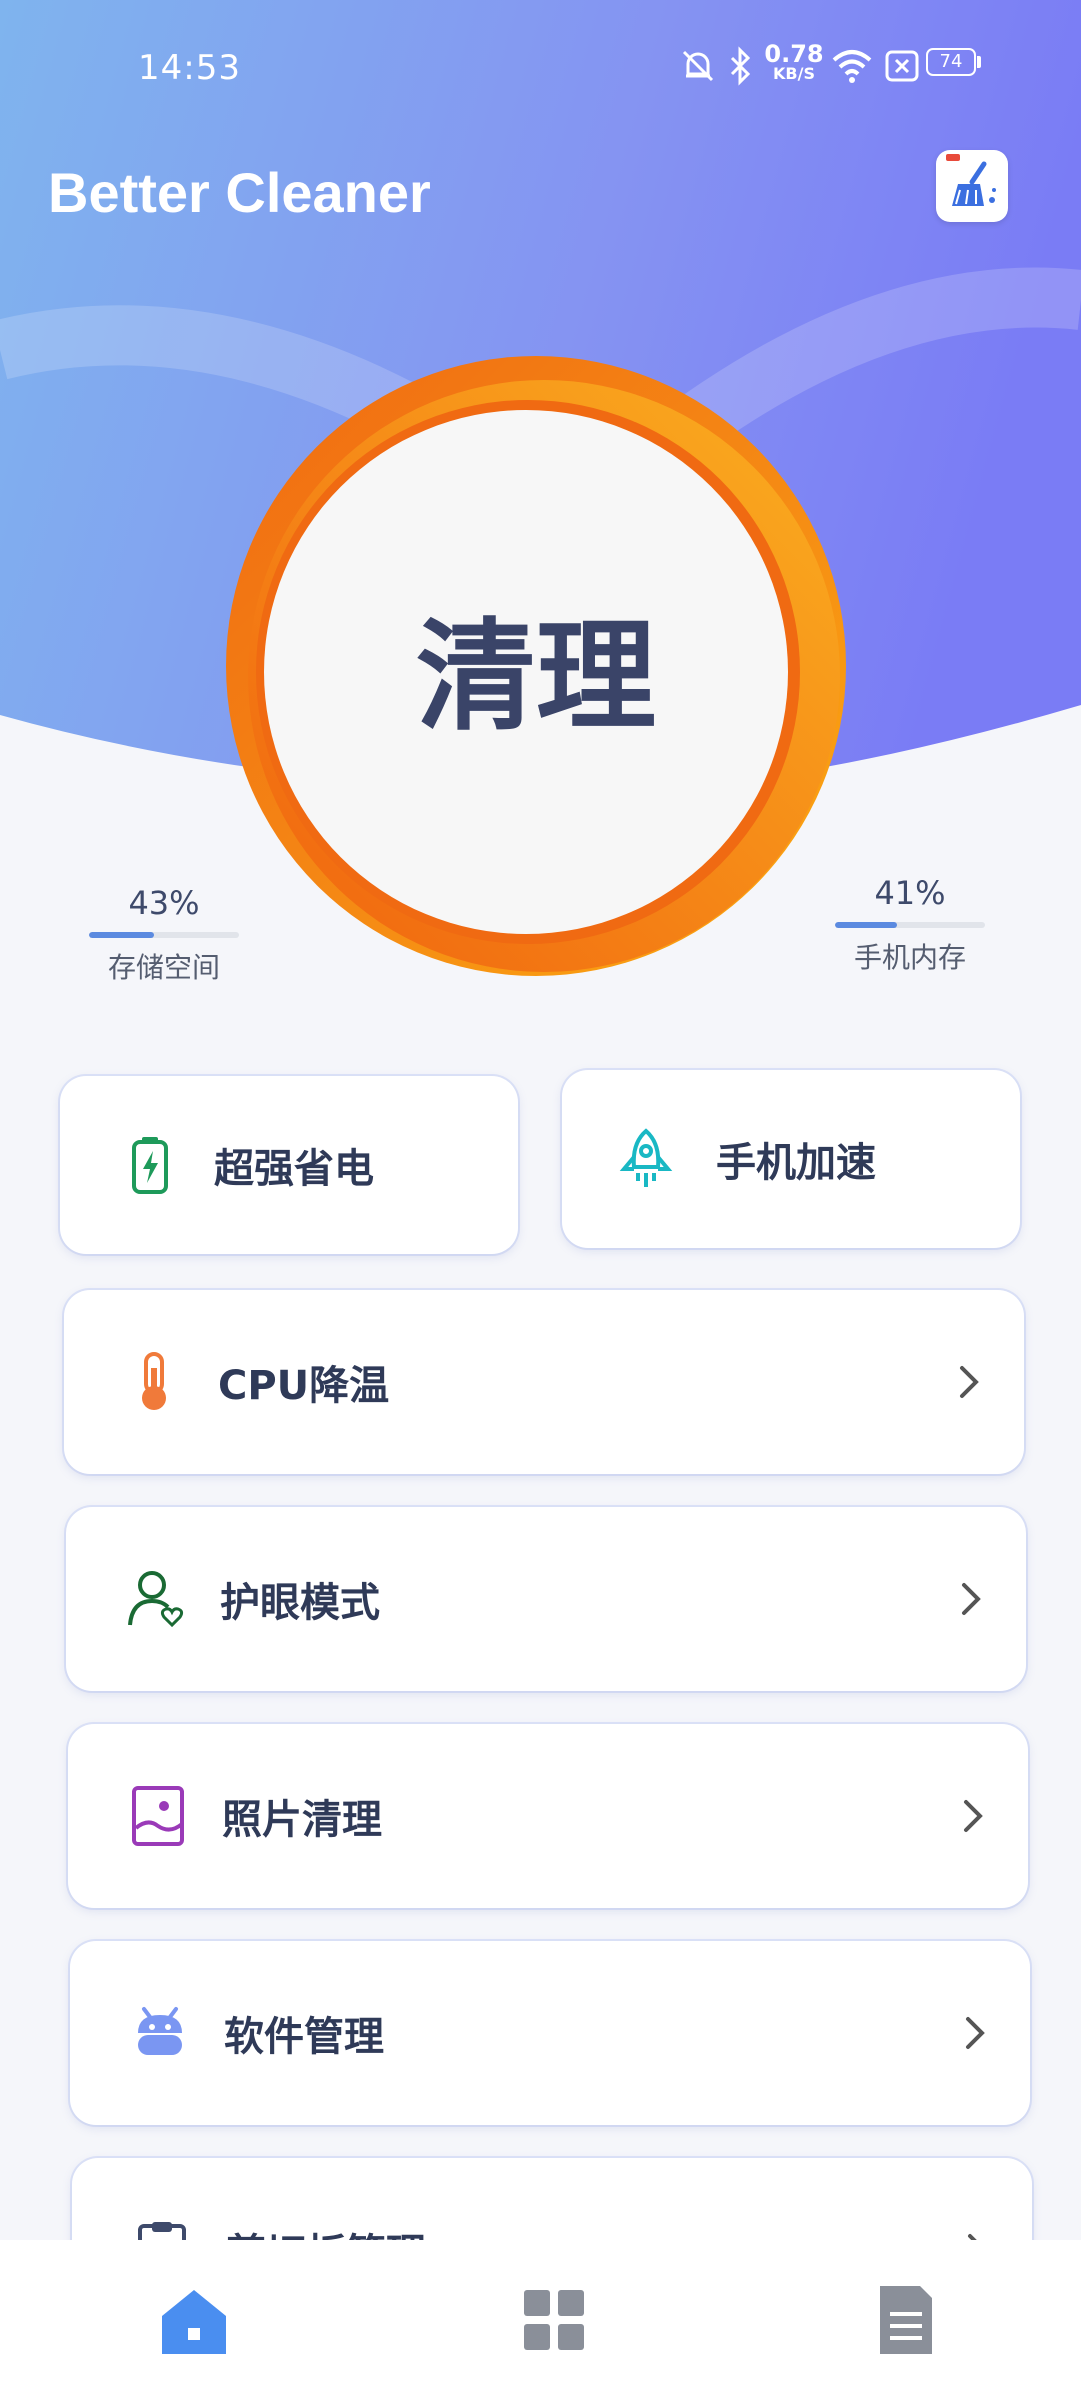 The height and width of the screenshot is (2403, 1081). I want to click on memory-progress-fill, so click(866, 925).